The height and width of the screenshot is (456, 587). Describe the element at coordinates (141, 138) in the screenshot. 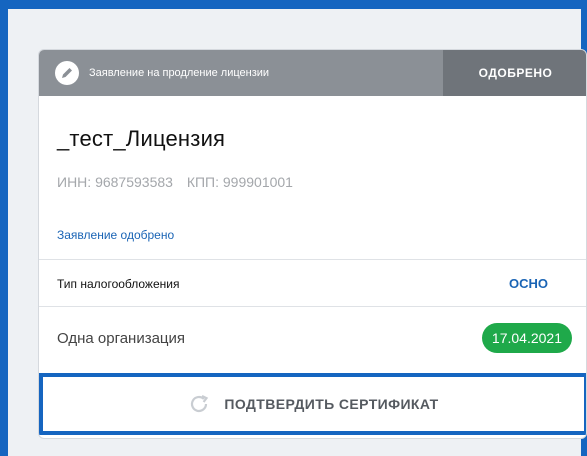

I see `organization-name: _тест_Лицензия` at that location.